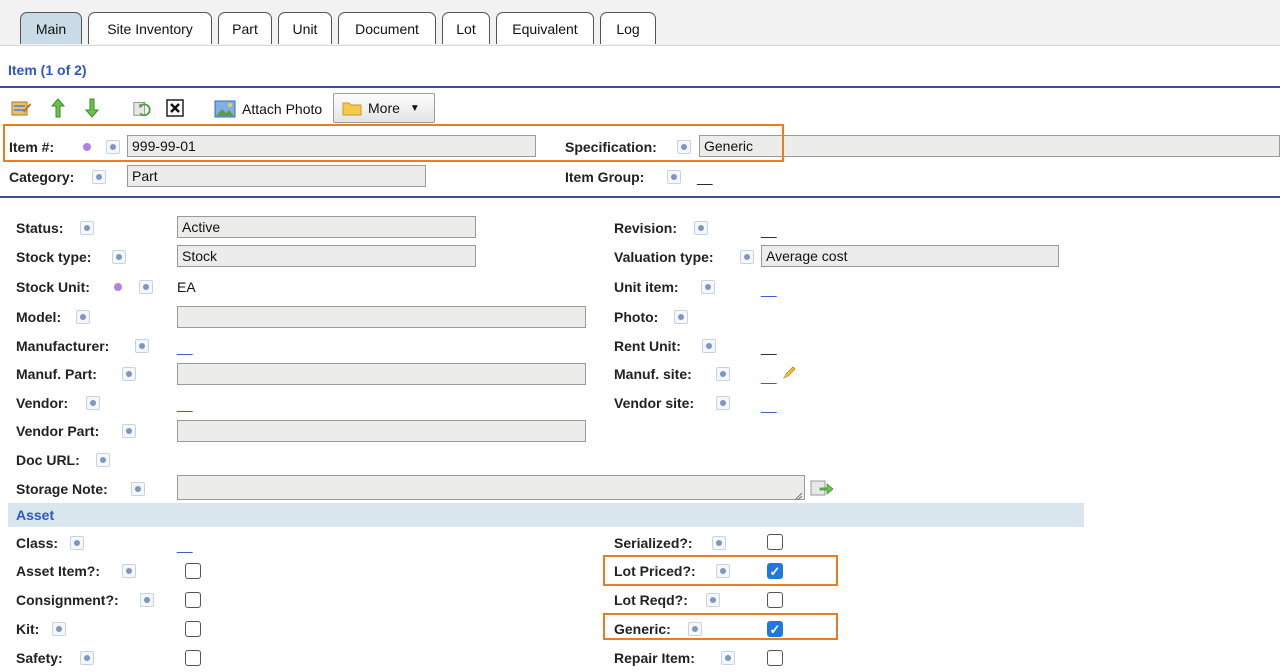 The image size is (1280, 672). I want to click on page-title: Item (1 of 2), so click(47, 70).